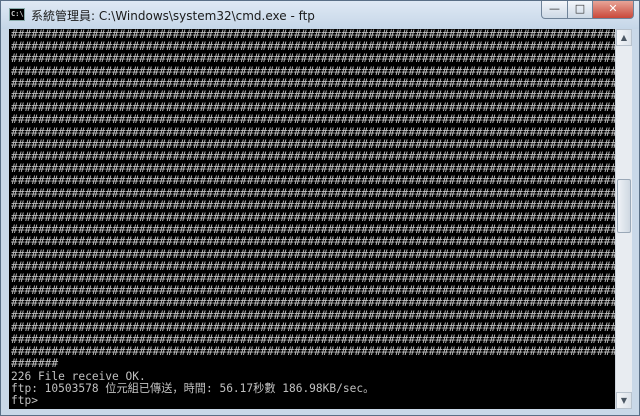  What do you see at coordinates (554, 10) in the screenshot?
I see `minimize-button: —` at bounding box center [554, 10].